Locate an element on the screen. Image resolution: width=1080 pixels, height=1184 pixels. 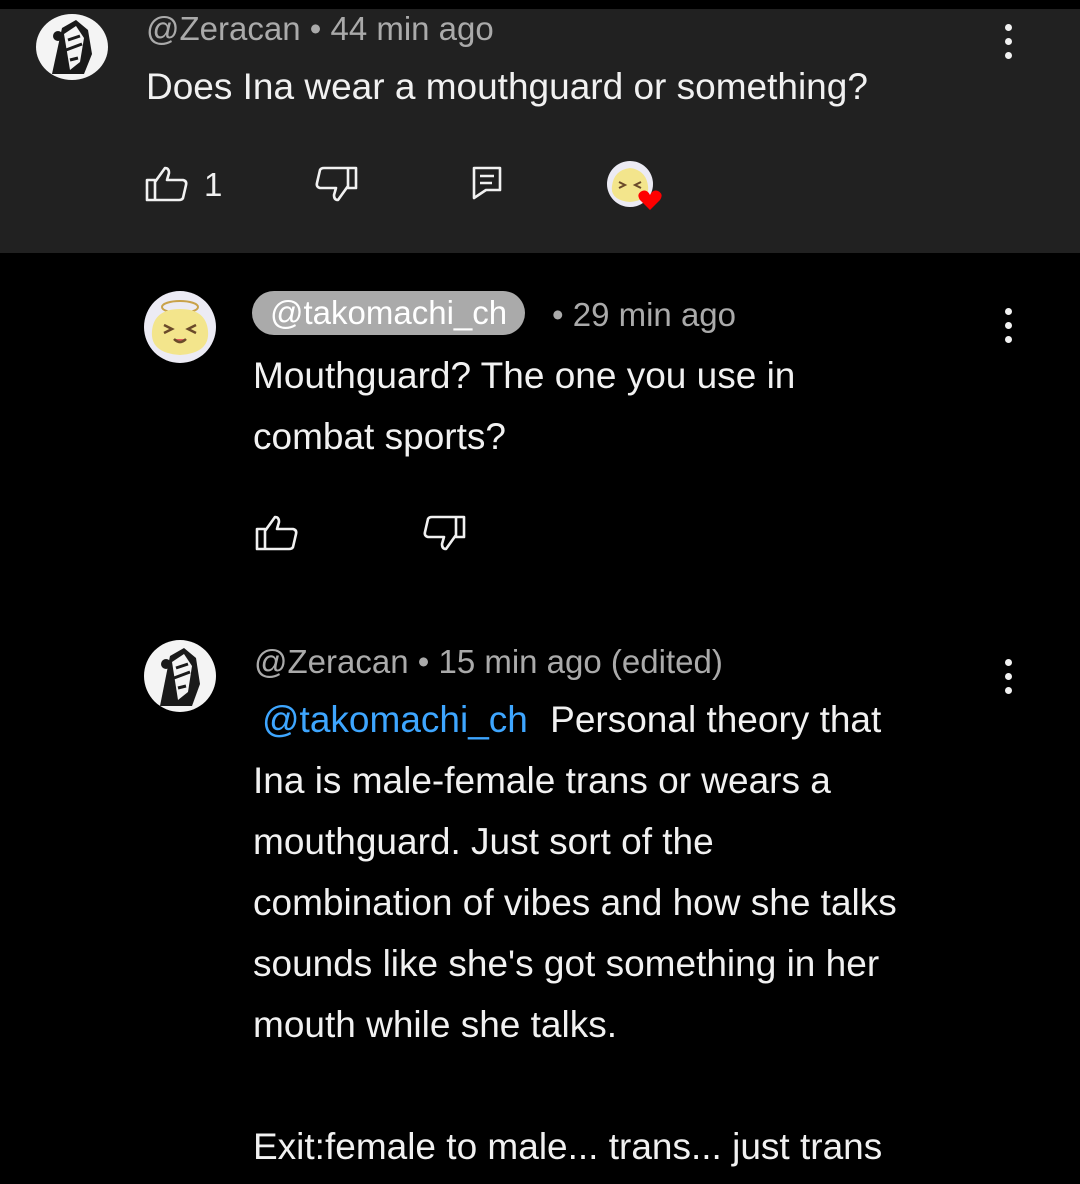
mention-link: @takomachi_ch is located at coordinates (395, 719).